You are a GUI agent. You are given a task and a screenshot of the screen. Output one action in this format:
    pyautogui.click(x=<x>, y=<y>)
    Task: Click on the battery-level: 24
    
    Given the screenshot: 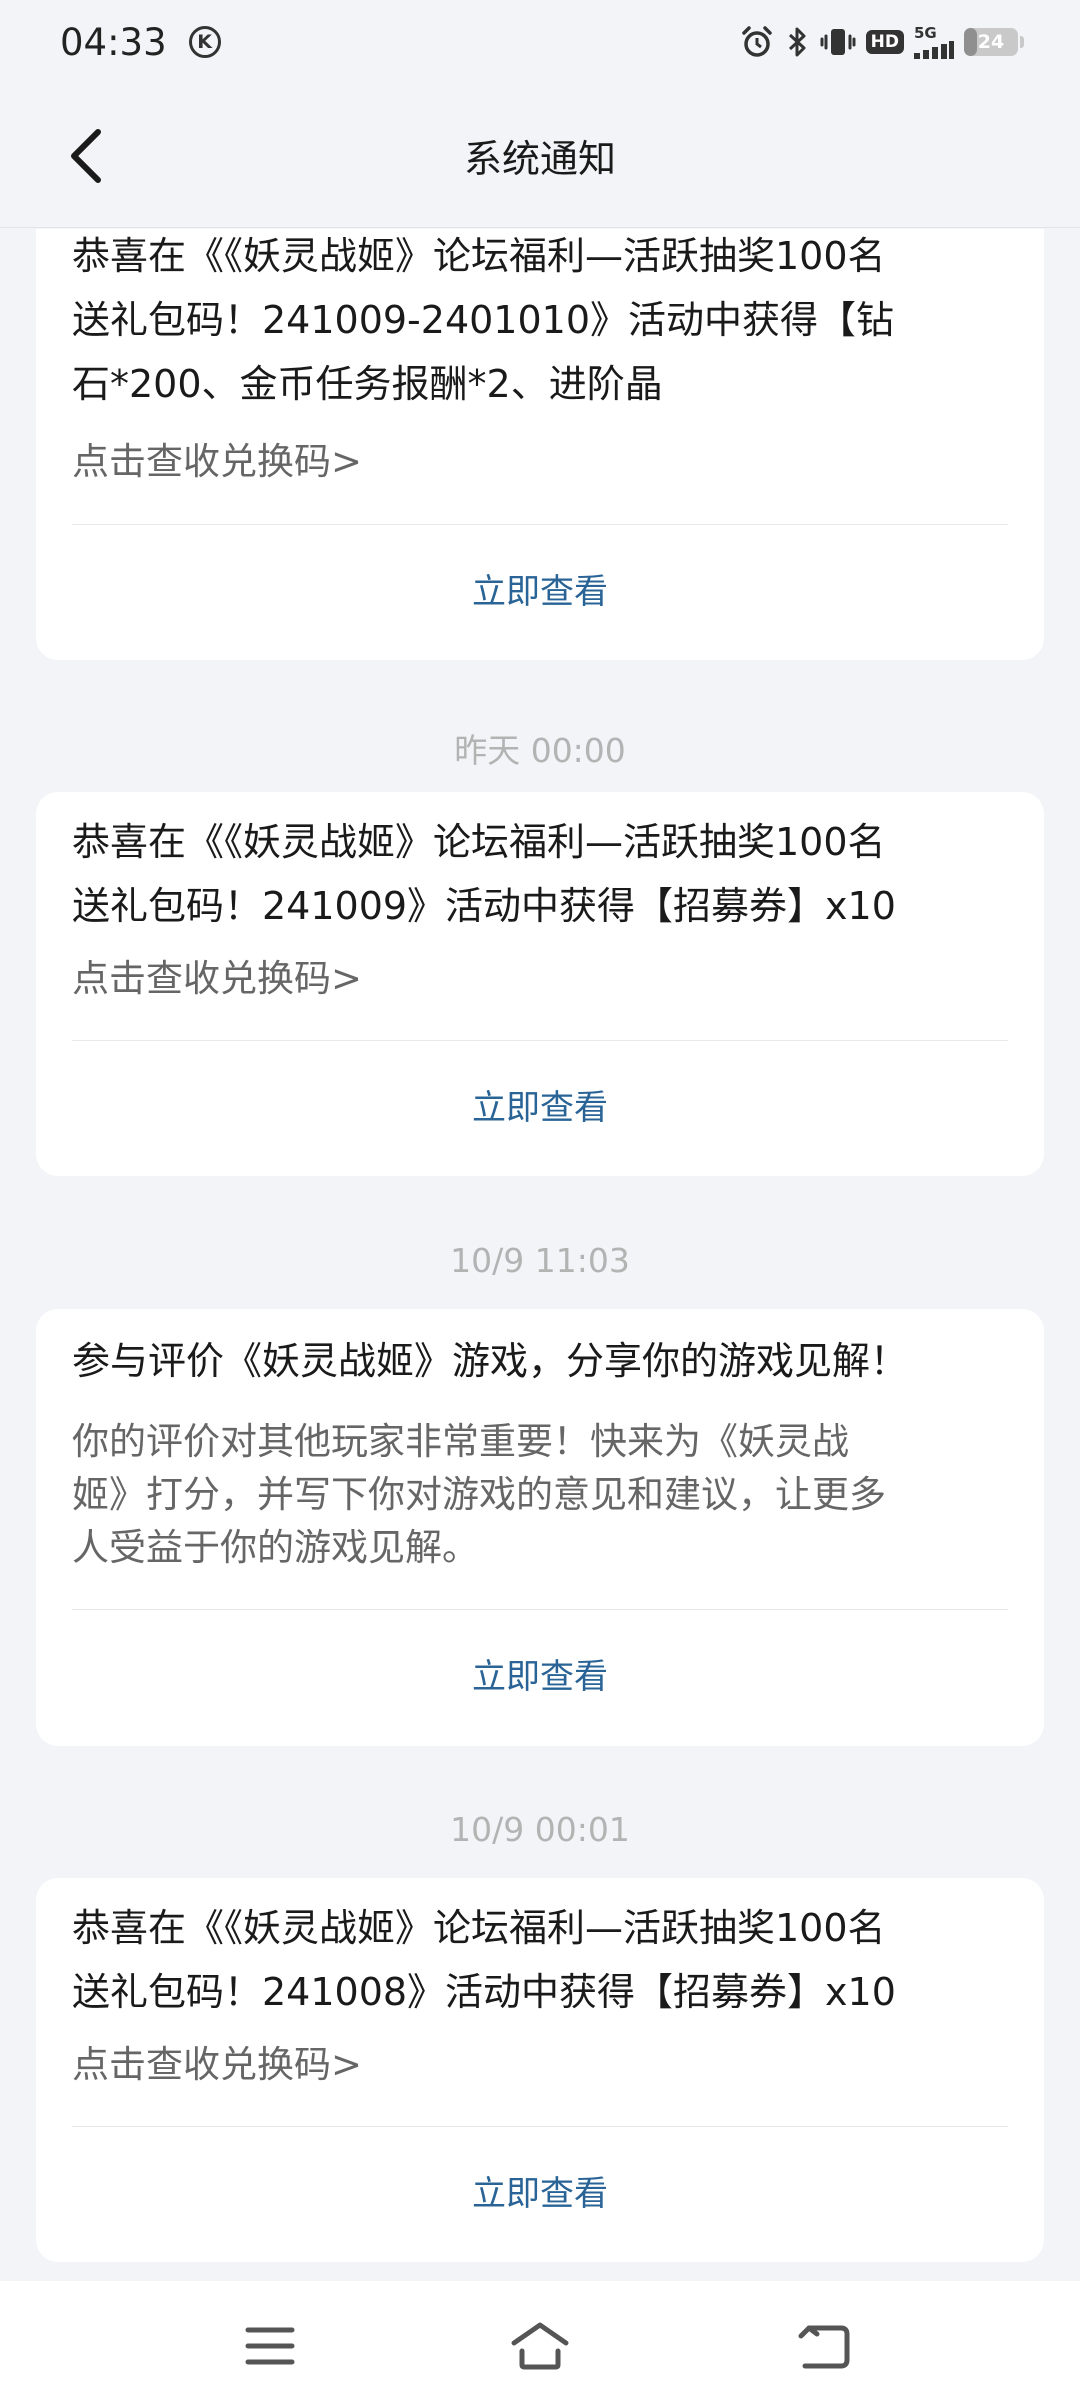 What is the action you would take?
    pyautogui.click(x=991, y=42)
    